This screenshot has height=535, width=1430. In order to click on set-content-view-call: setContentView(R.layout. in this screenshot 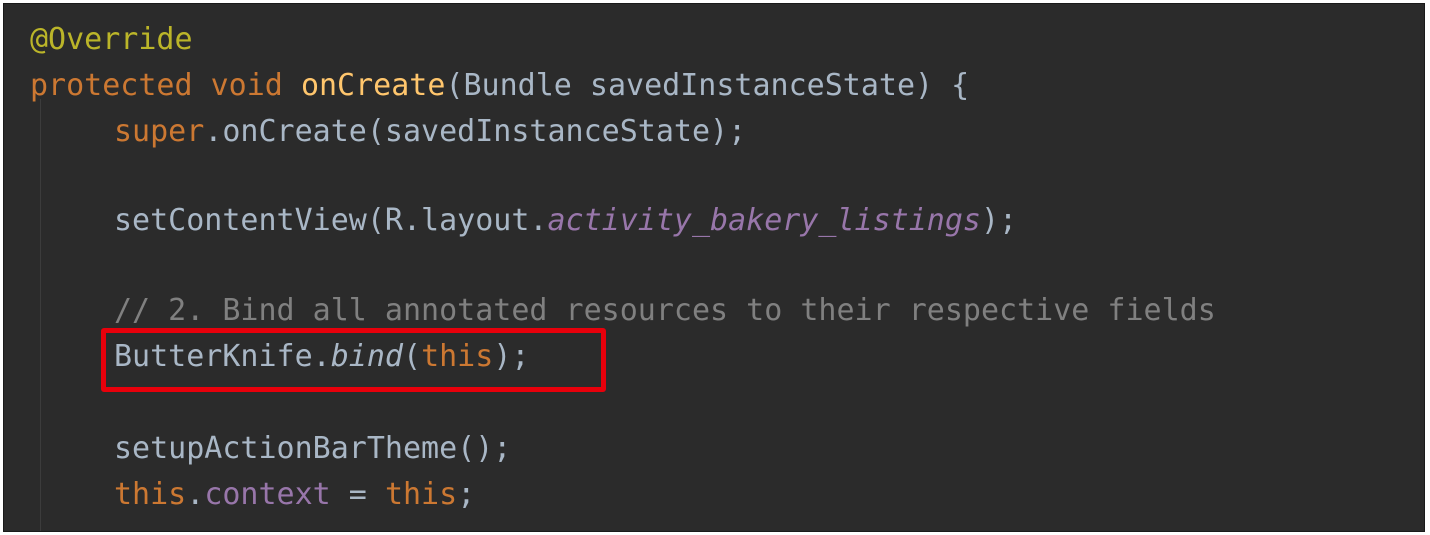, I will do `click(331, 220)`.